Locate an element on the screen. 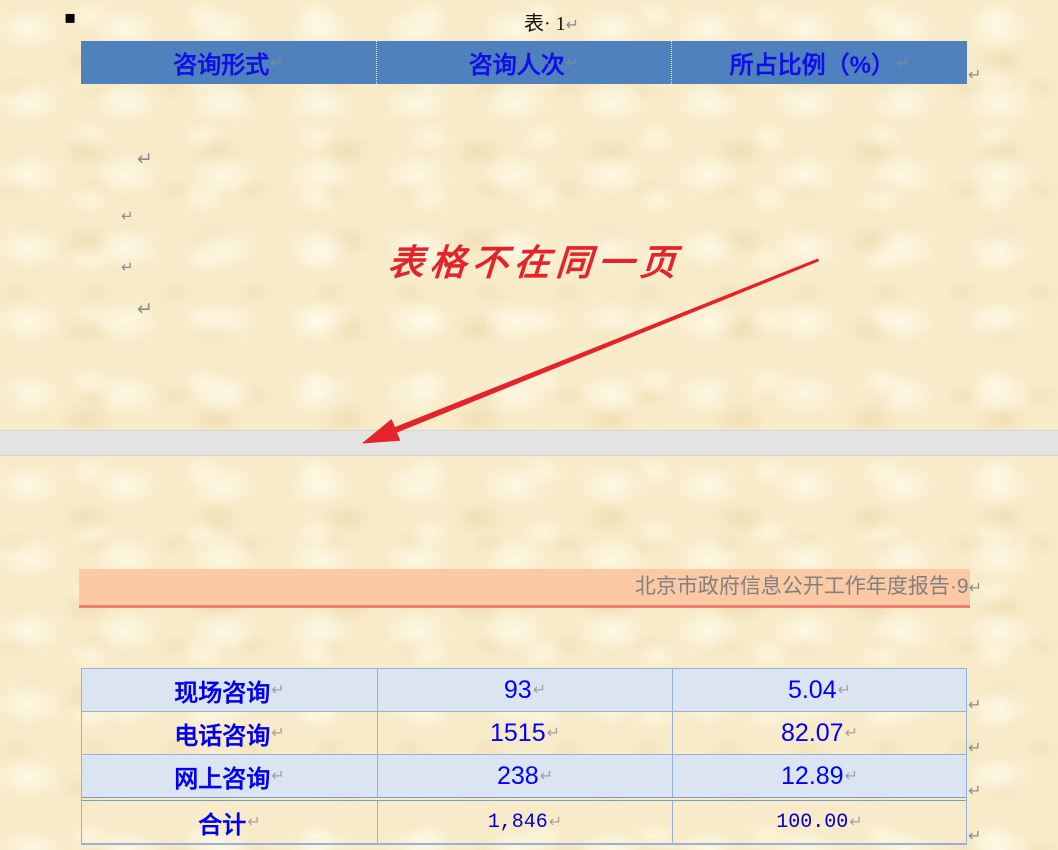  cell-percent: 5.04 ↵ is located at coordinates (819, 690).